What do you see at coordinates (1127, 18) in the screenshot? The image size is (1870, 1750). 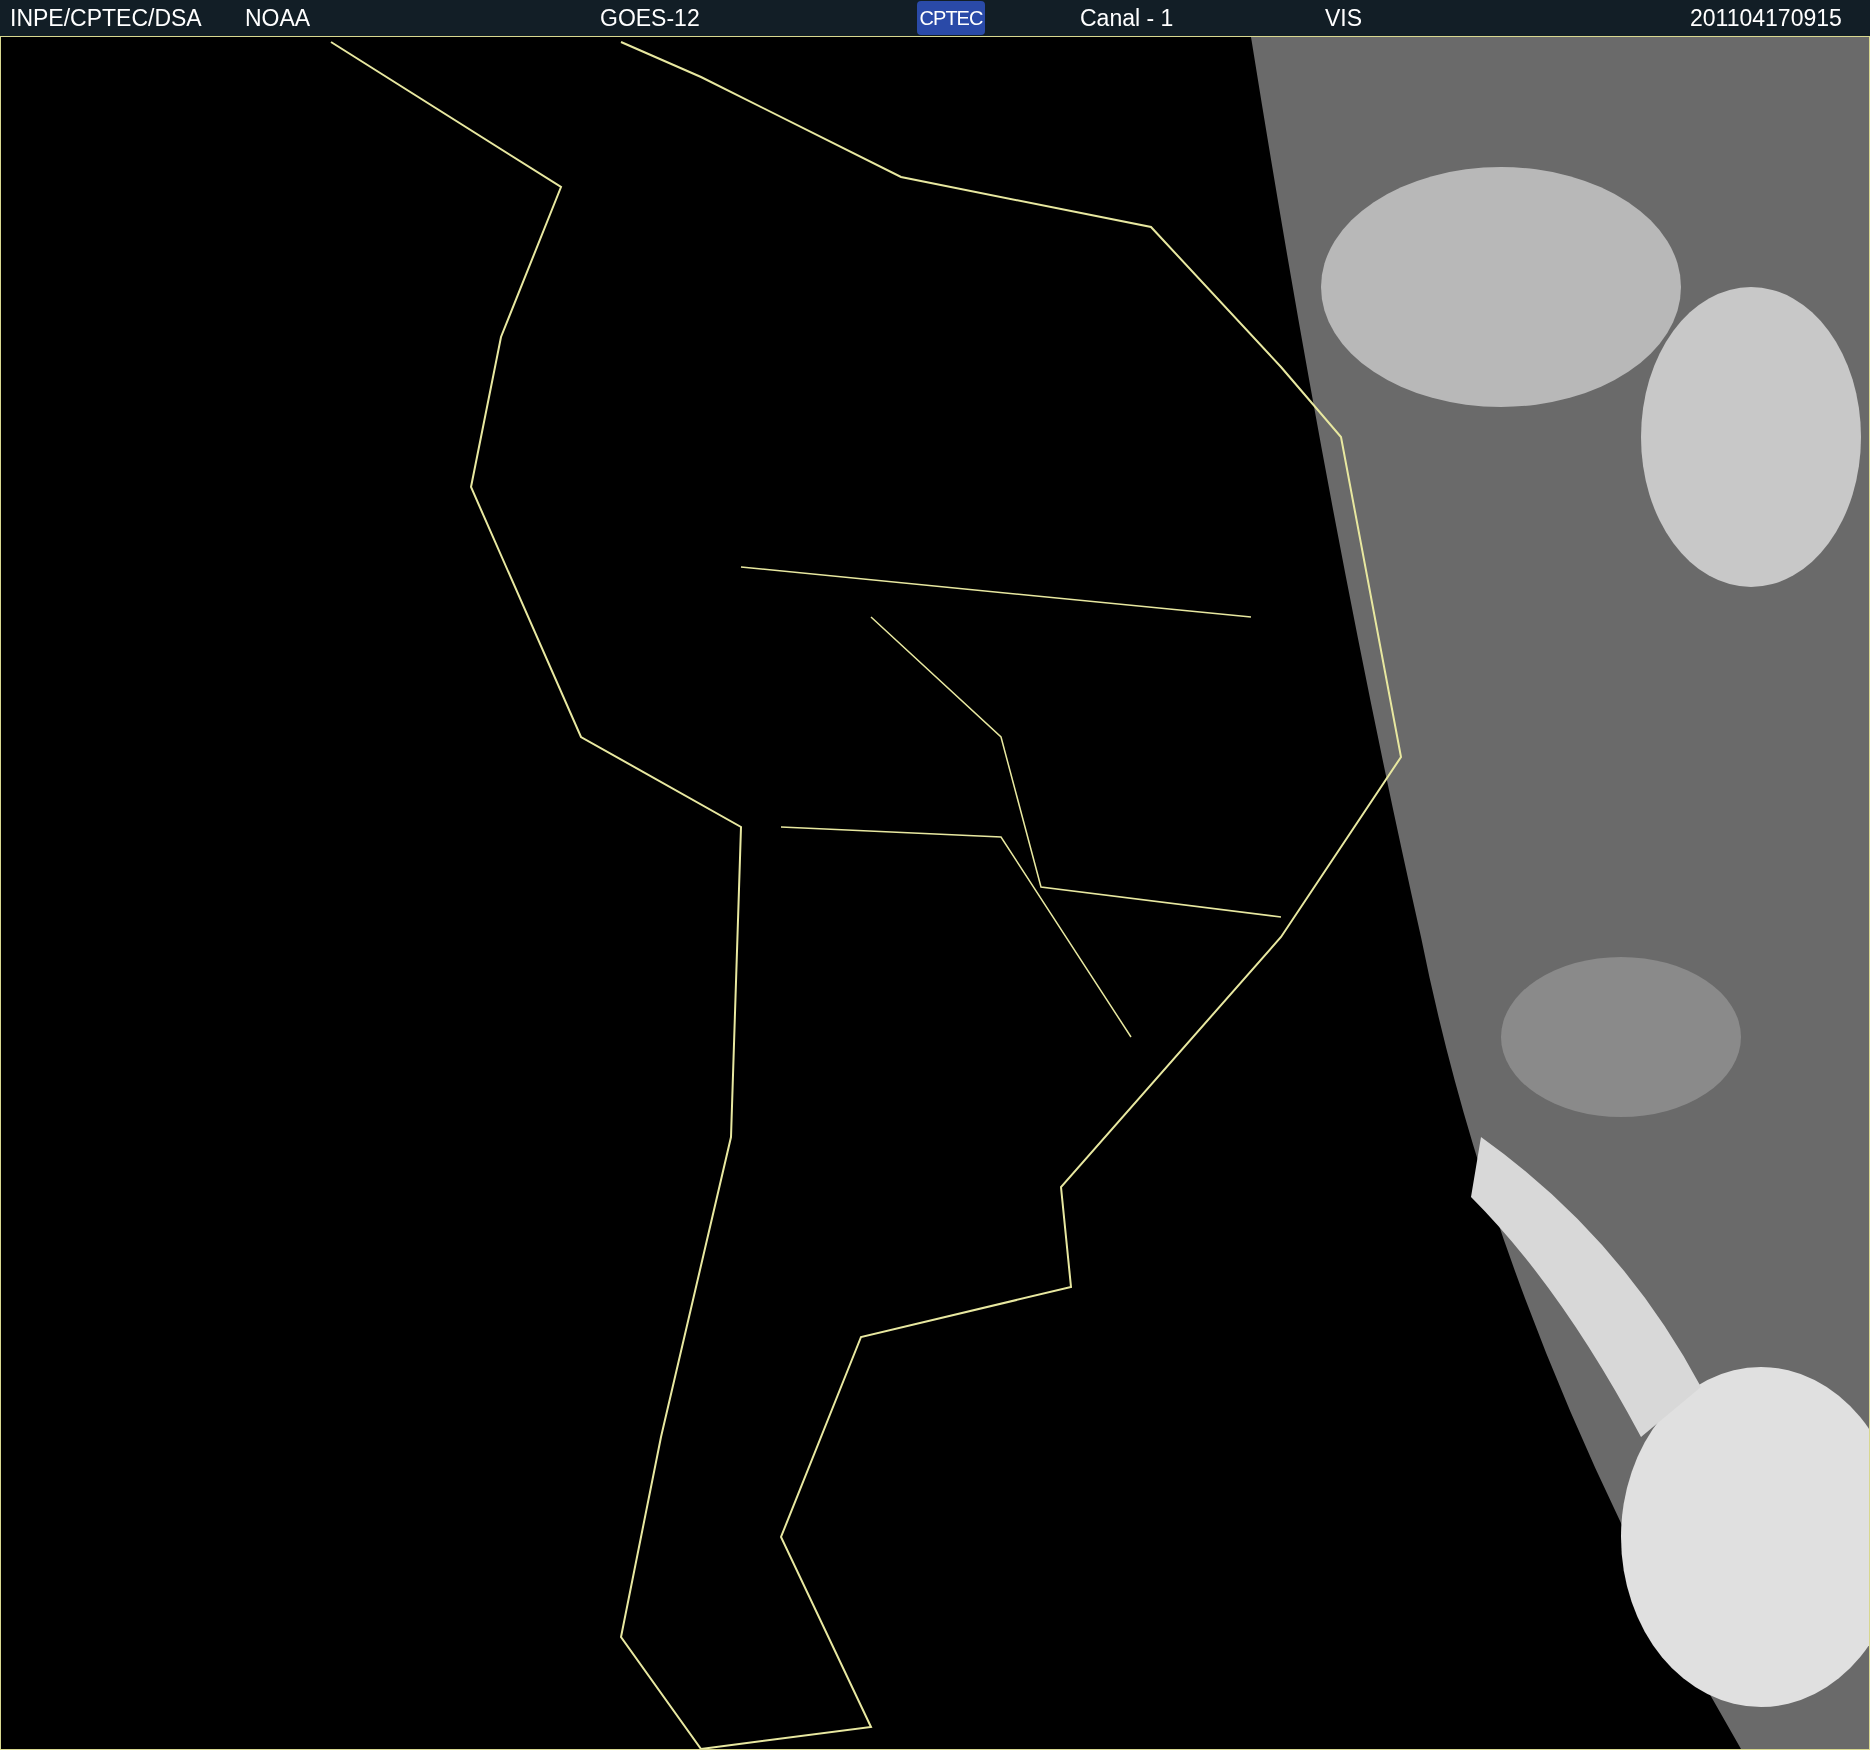 I see `header-label: Canal - 1` at bounding box center [1127, 18].